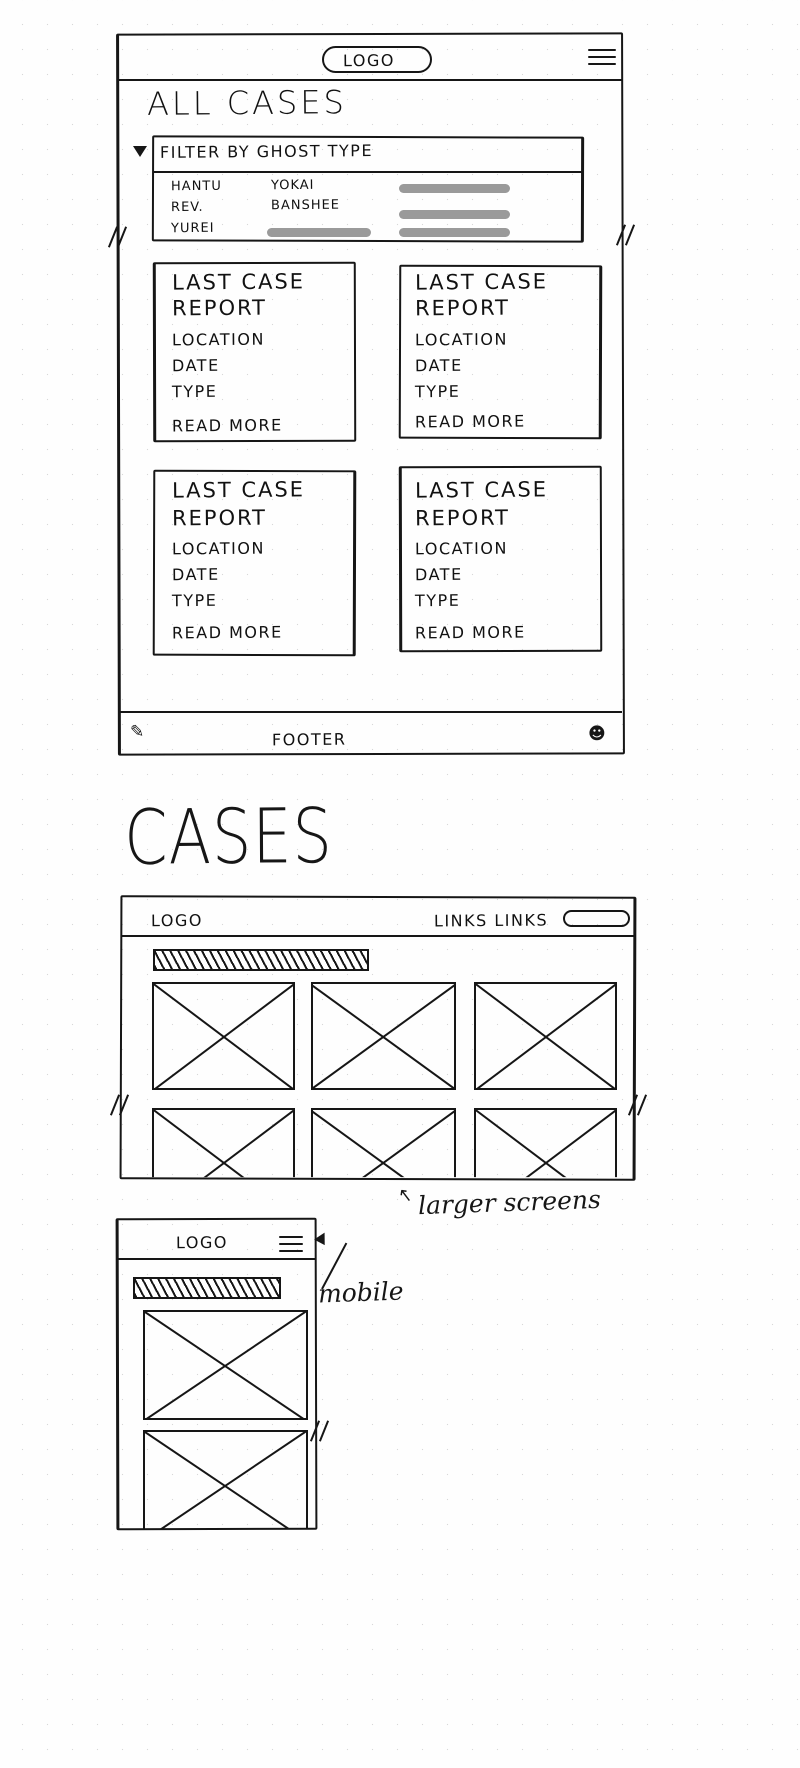 The height and width of the screenshot is (1768, 800). I want to click on filter-option-banshee: BANSHEE, so click(305, 206).